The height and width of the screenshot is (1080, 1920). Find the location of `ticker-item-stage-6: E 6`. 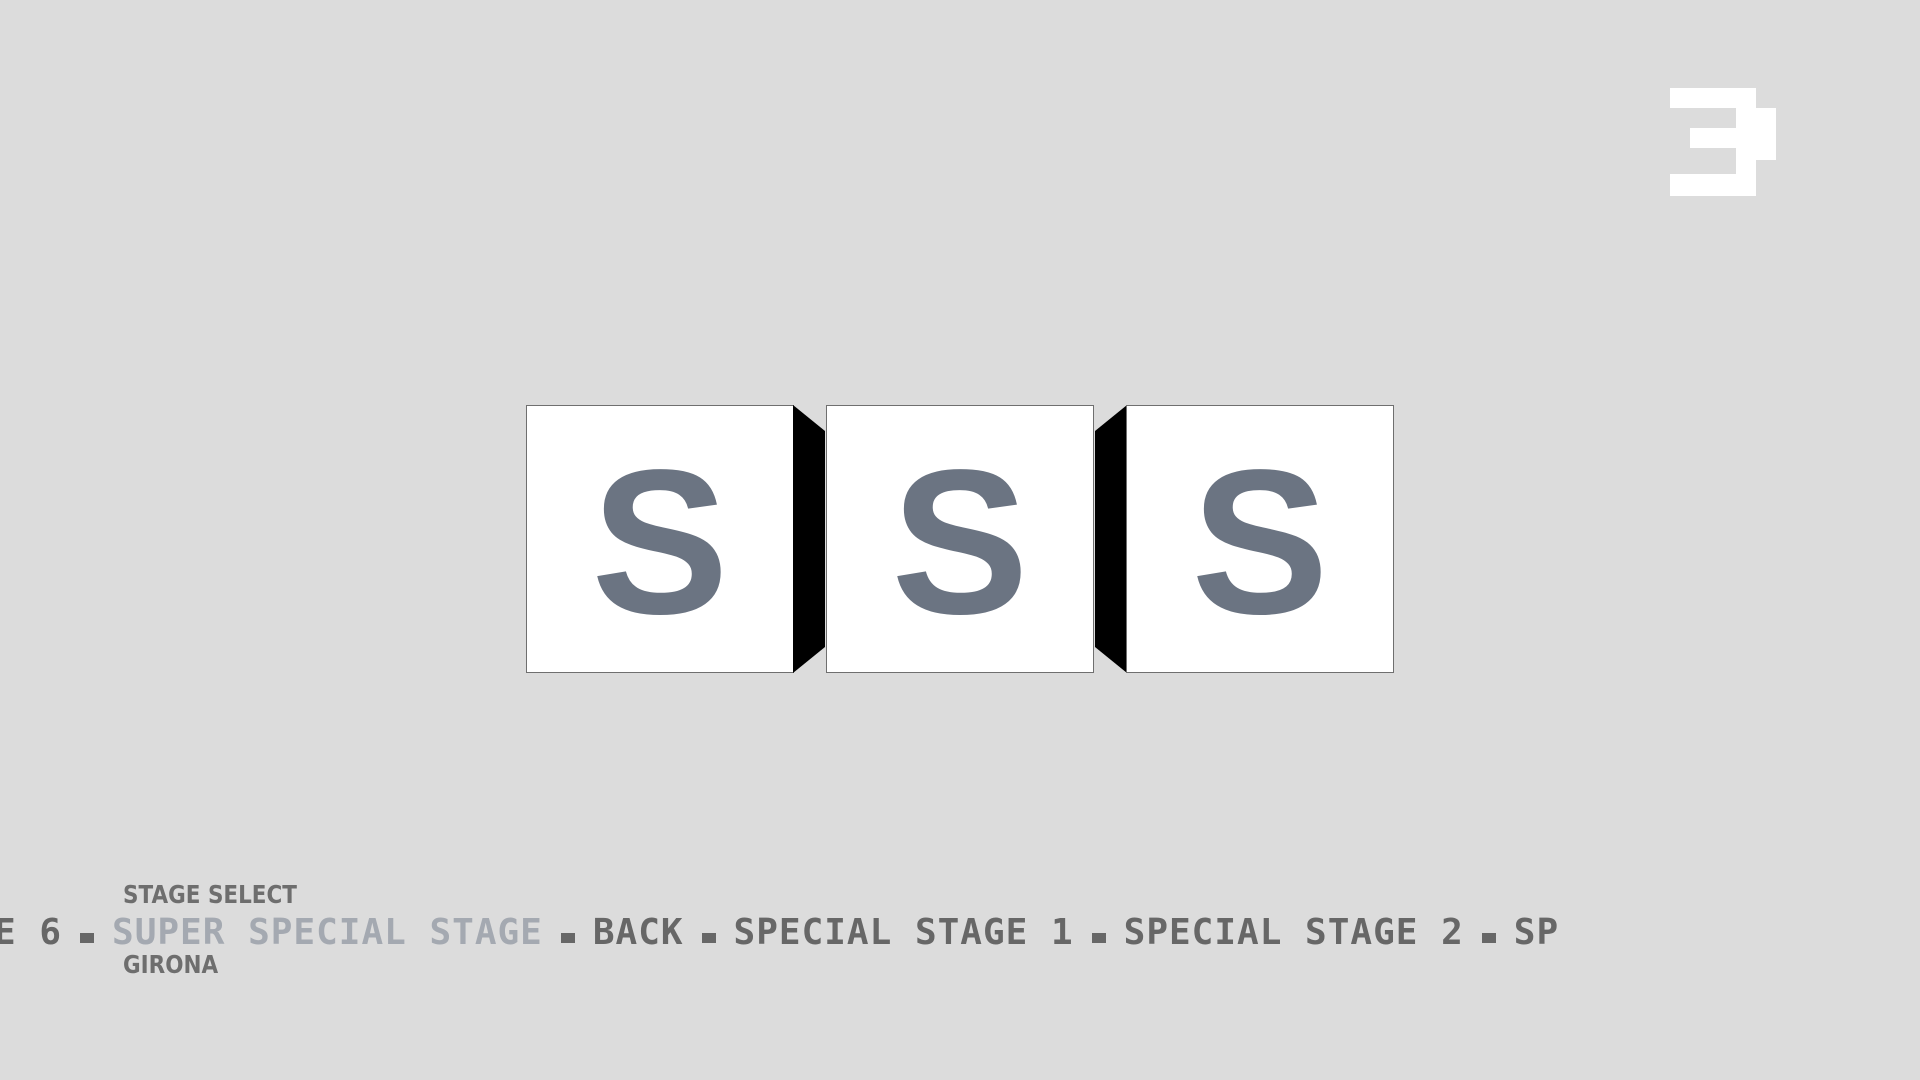

ticker-item-stage-6: E 6 is located at coordinates (31, 932).